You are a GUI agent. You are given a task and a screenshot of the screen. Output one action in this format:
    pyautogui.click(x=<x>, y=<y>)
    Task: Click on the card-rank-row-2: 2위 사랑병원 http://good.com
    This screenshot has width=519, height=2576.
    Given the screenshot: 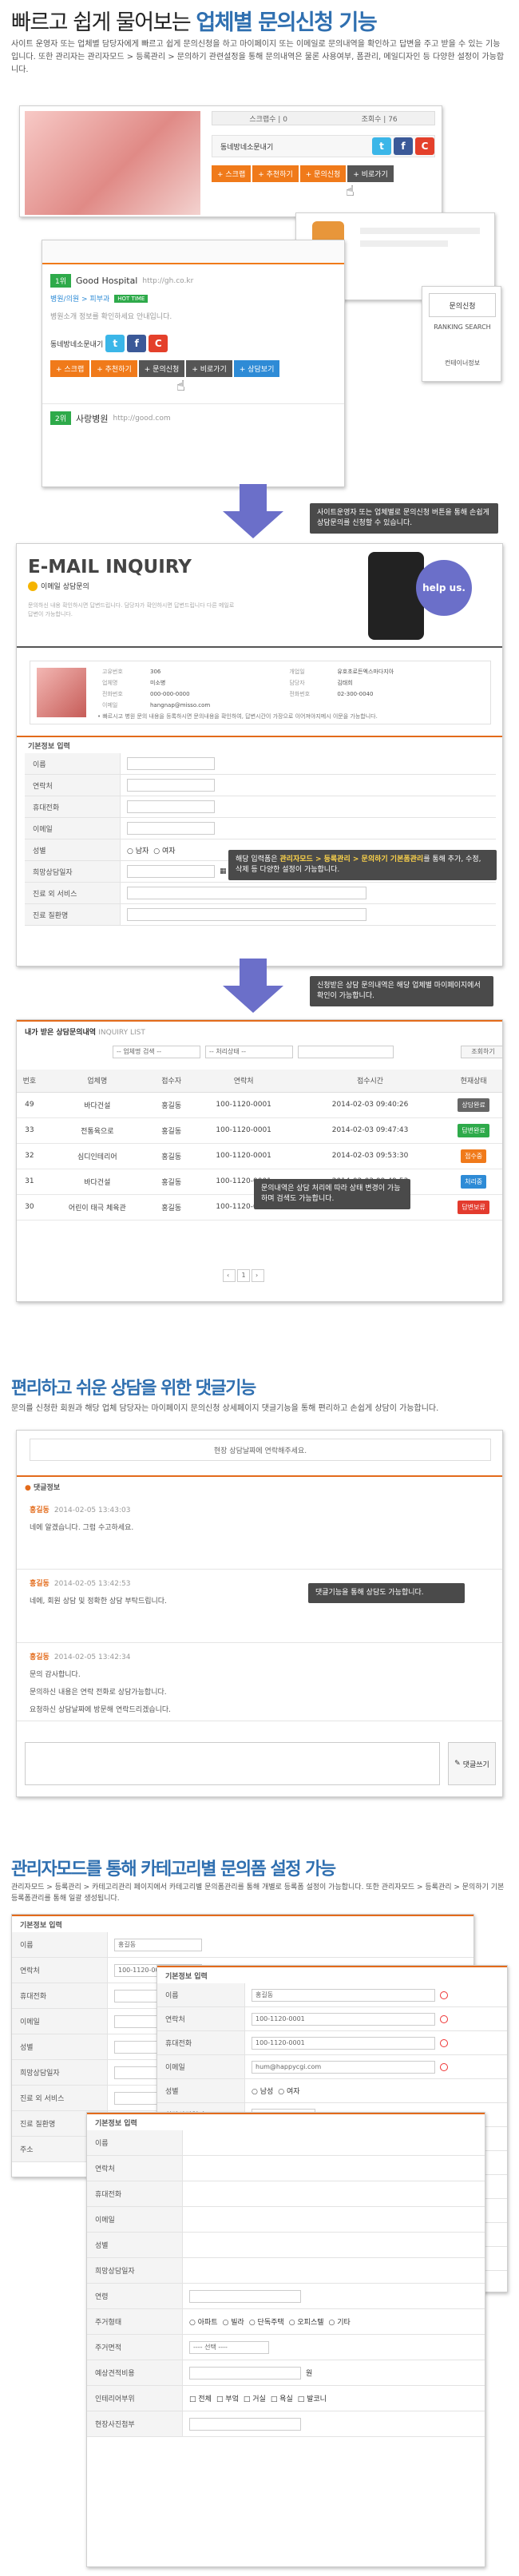 What is the action you would take?
    pyautogui.click(x=110, y=418)
    